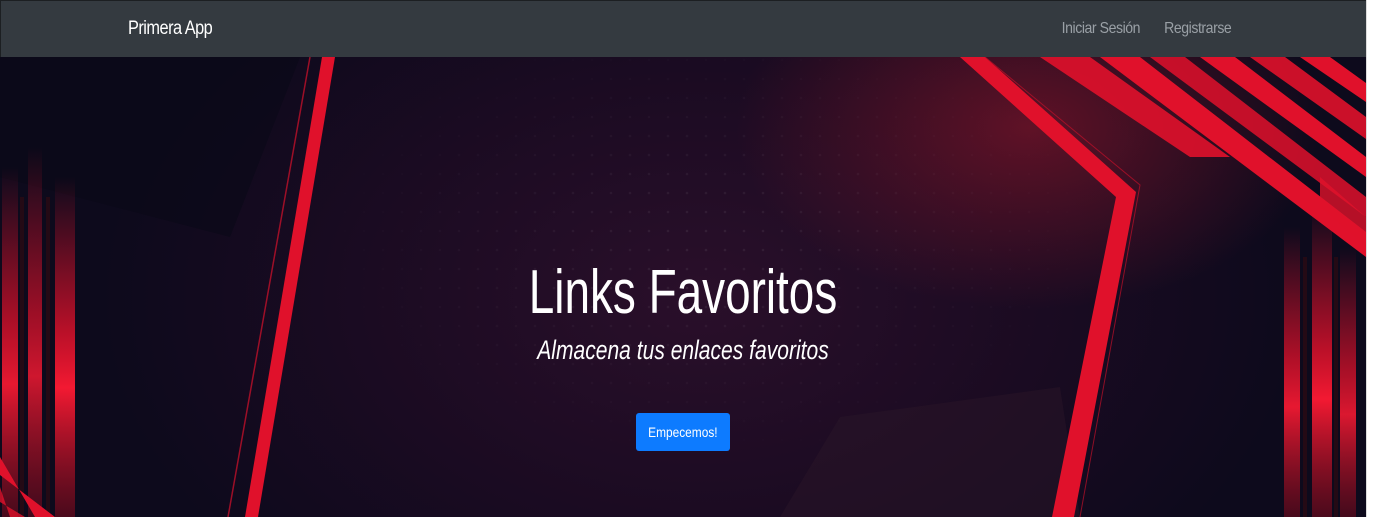 The image size is (1375, 517). I want to click on login-link: Iniciar Sesión, so click(1100, 29).